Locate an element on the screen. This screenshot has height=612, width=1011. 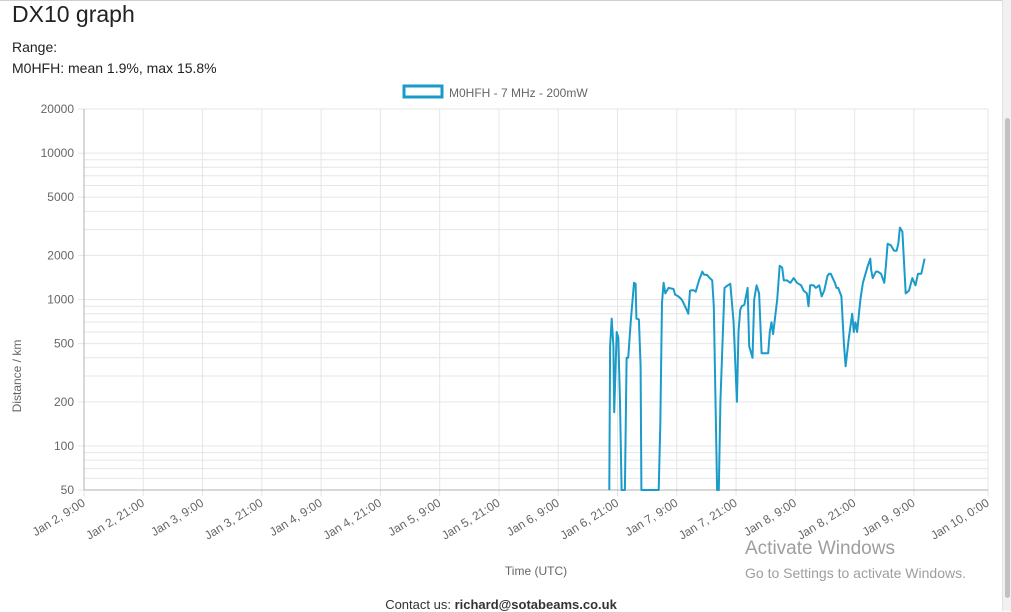
legend: M0HFH - 7 MHz - 200mW is located at coordinates (495, 92).